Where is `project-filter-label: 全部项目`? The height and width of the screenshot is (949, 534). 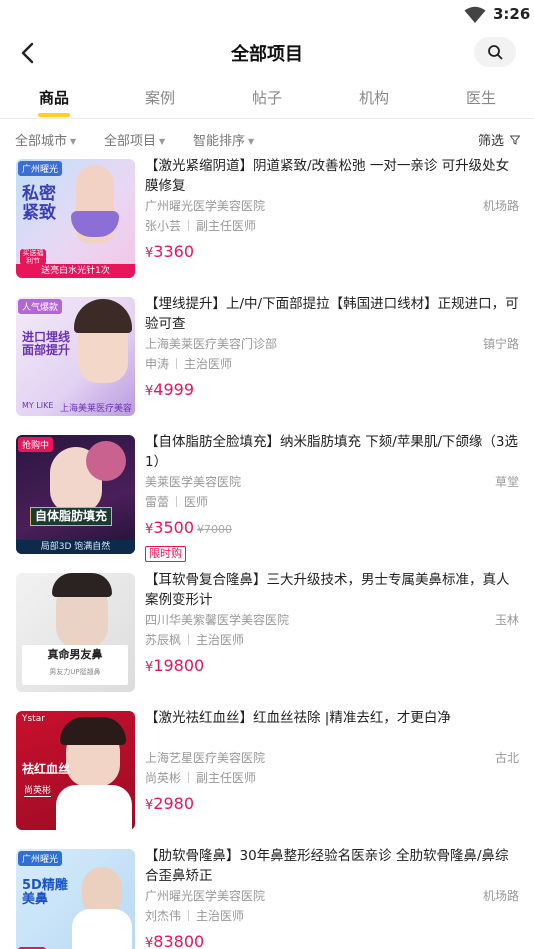
project-filter-label: 全部项目 is located at coordinates (130, 141).